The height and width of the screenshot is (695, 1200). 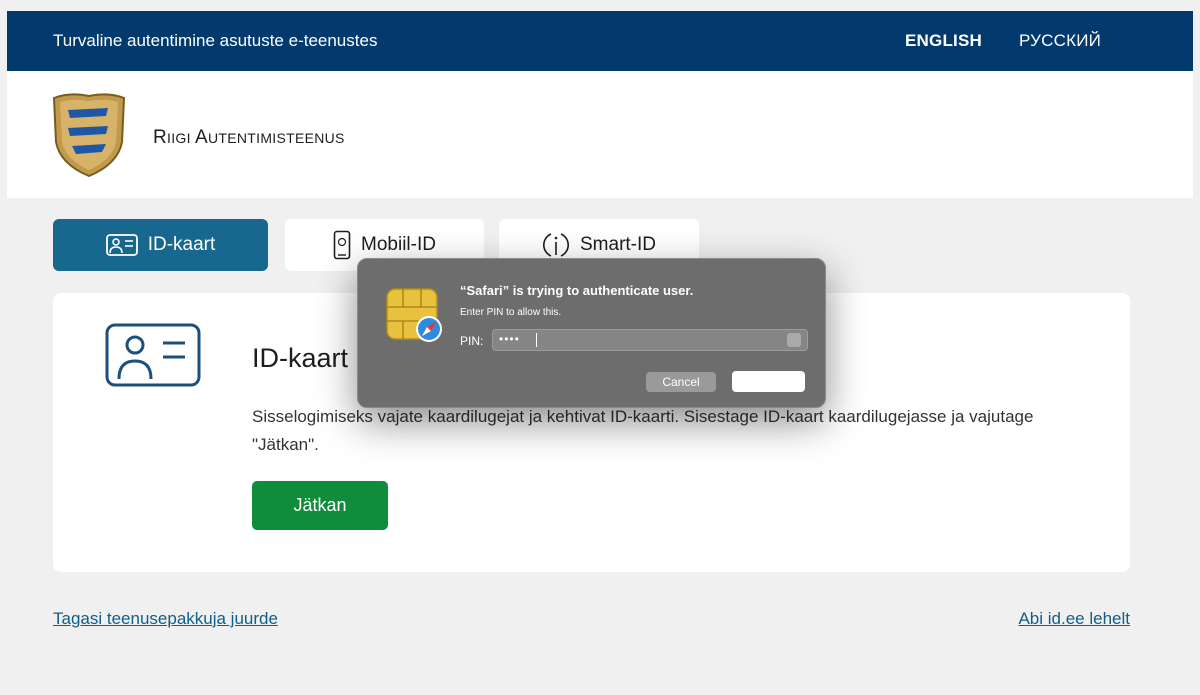 I want to click on continue-button: Jätkan, so click(x=320, y=505).